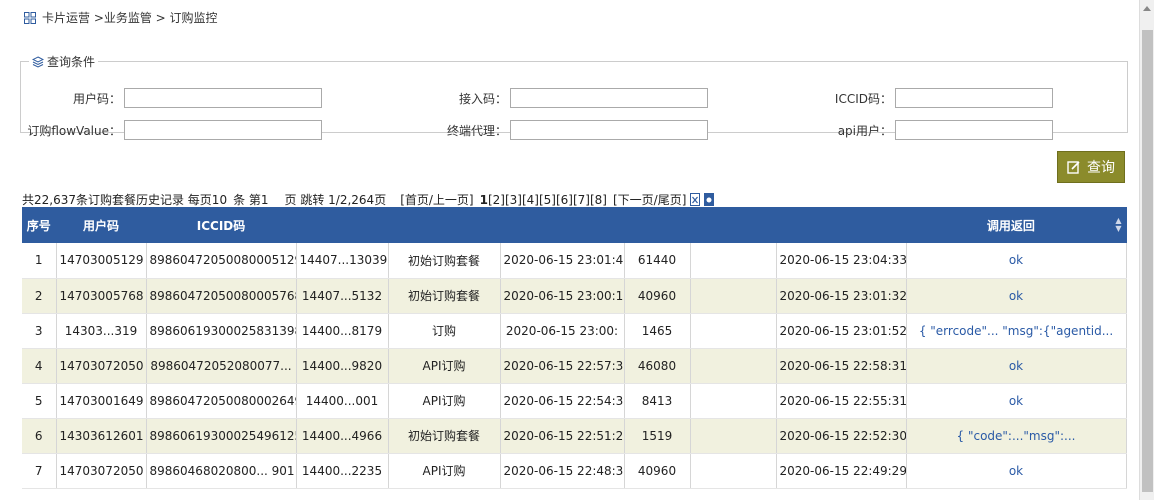 The width and height of the screenshot is (1154, 500). What do you see at coordinates (336, 199) in the screenshot?
I see `pager-jump: 页 跳转 1/2,264页` at bounding box center [336, 199].